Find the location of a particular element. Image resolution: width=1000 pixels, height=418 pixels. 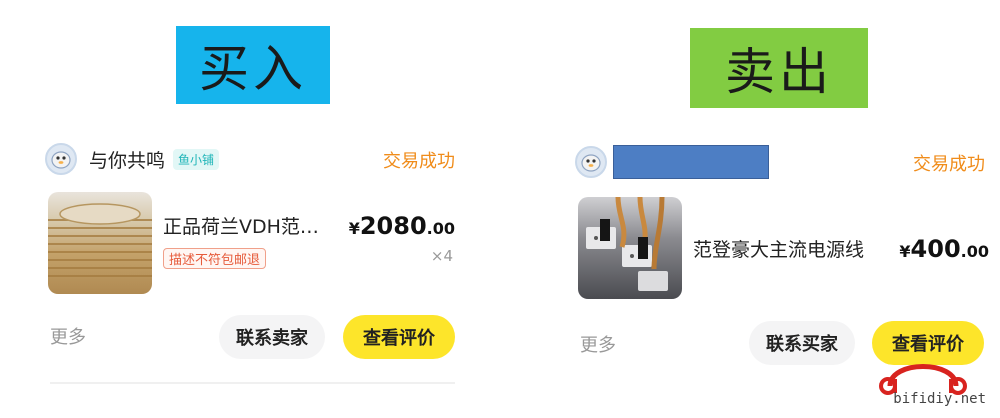

return-policy-badge: 描述不符包邮退 is located at coordinates (215, 258).